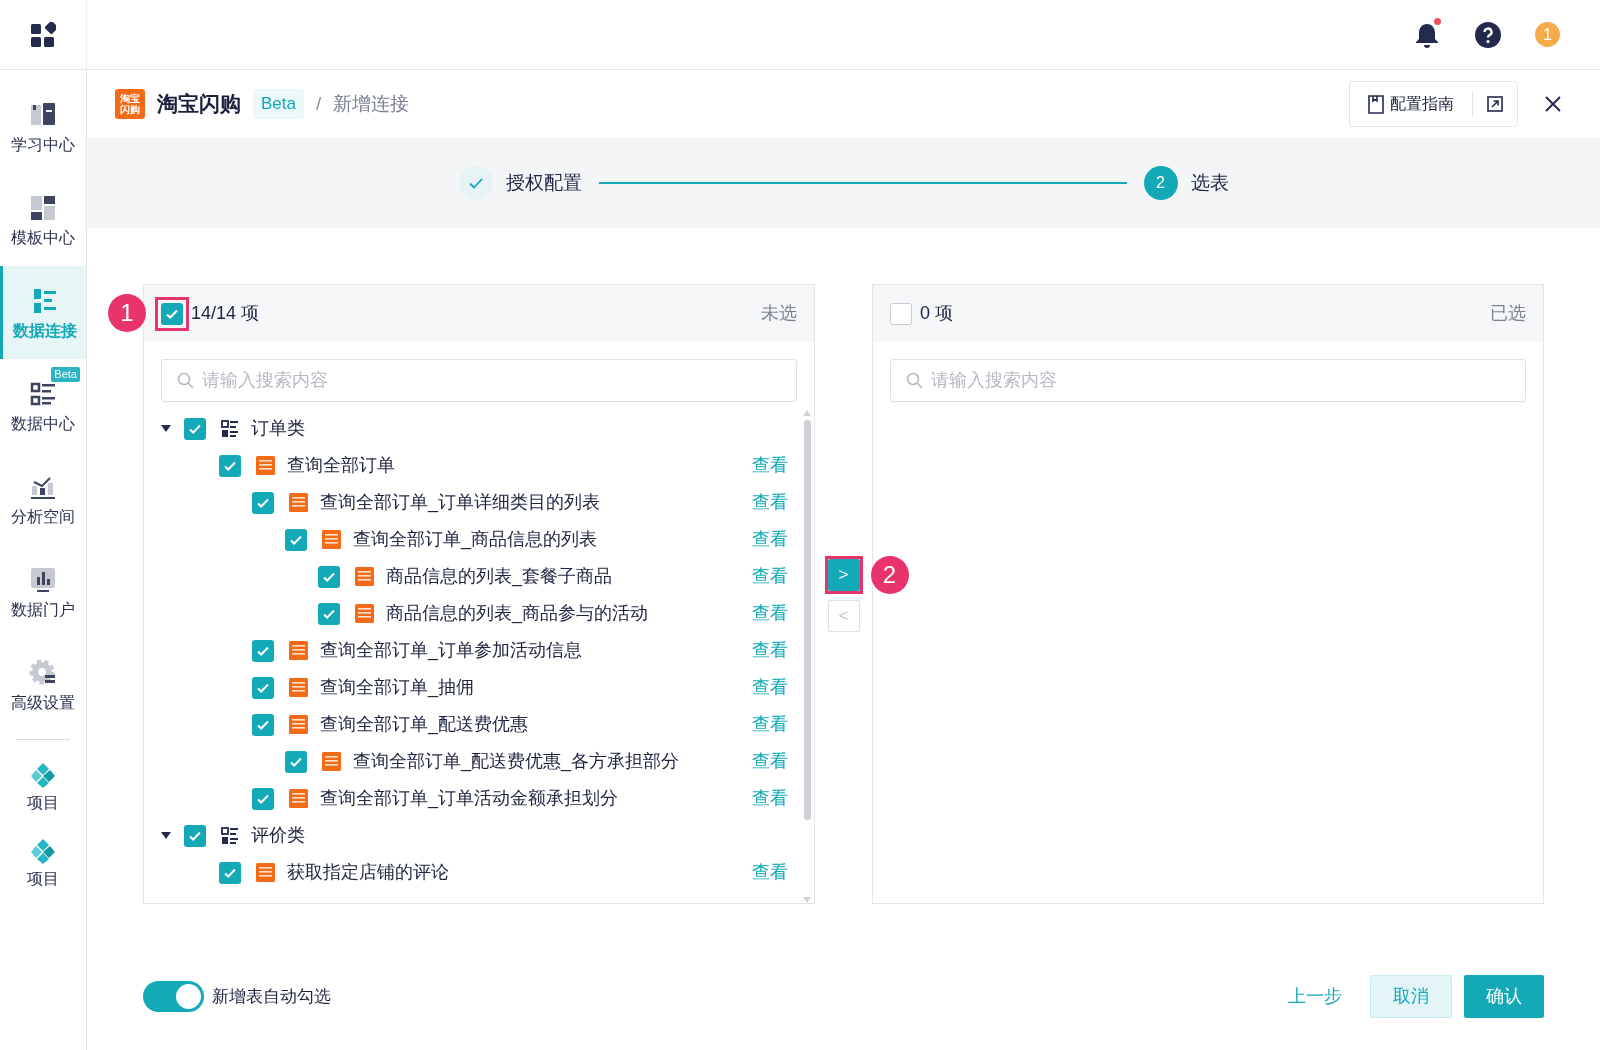 The height and width of the screenshot is (1050, 1600). I want to click on step-label: 授权配置, so click(543, 182).